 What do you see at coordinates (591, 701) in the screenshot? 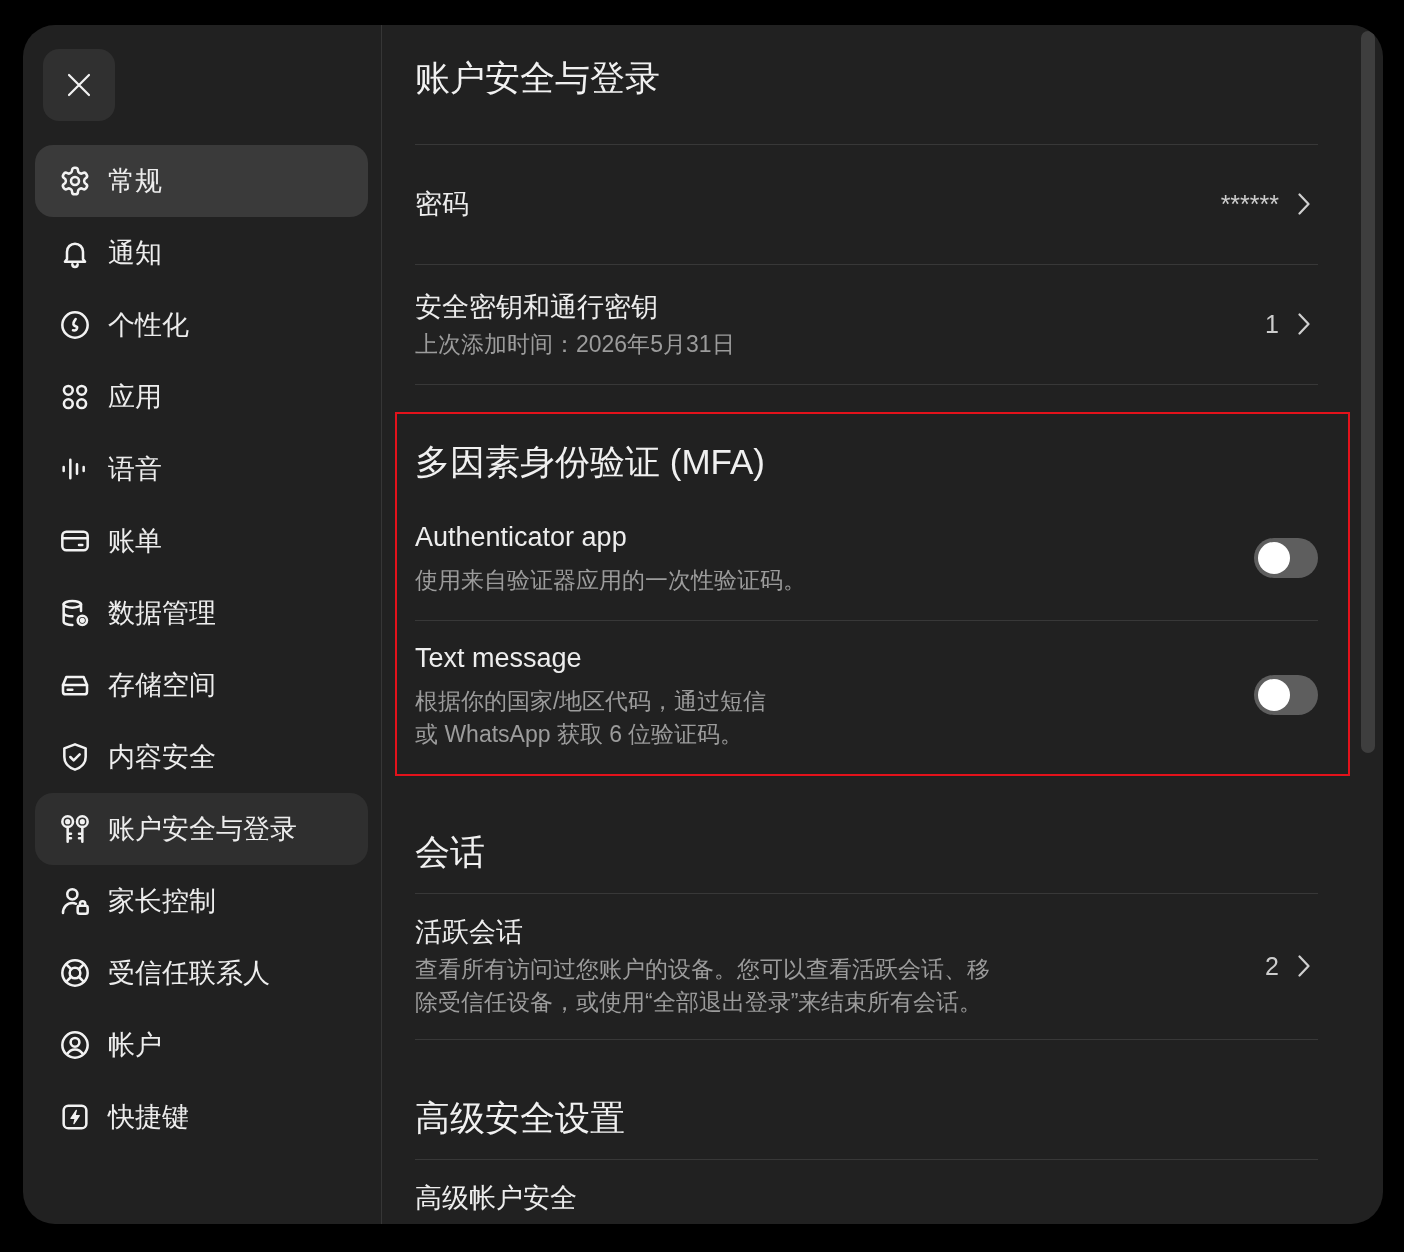
I see `option-description: 根据你的国家/地区代码，通过短信` at bounding box center [591, 701].